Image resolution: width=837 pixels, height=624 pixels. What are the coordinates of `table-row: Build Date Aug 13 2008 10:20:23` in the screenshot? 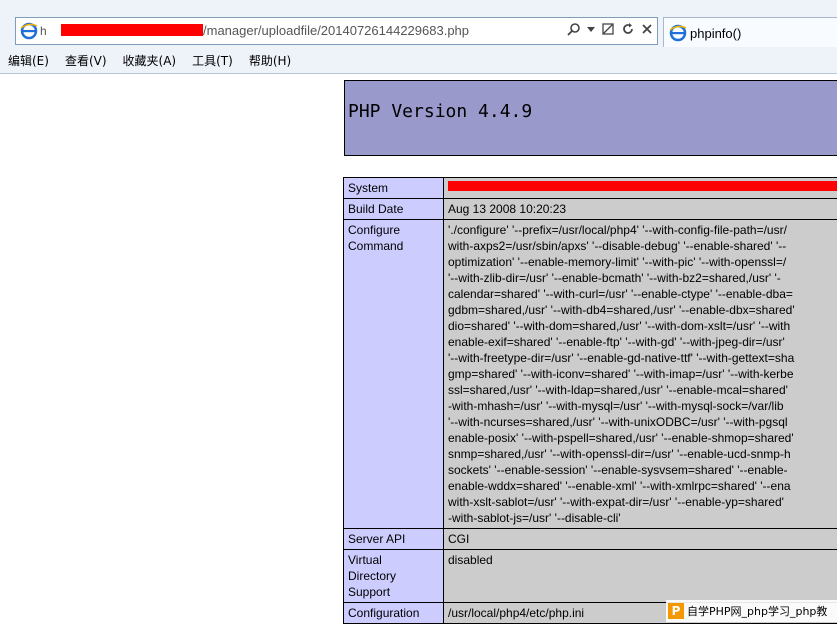 It's located at (590, 209).